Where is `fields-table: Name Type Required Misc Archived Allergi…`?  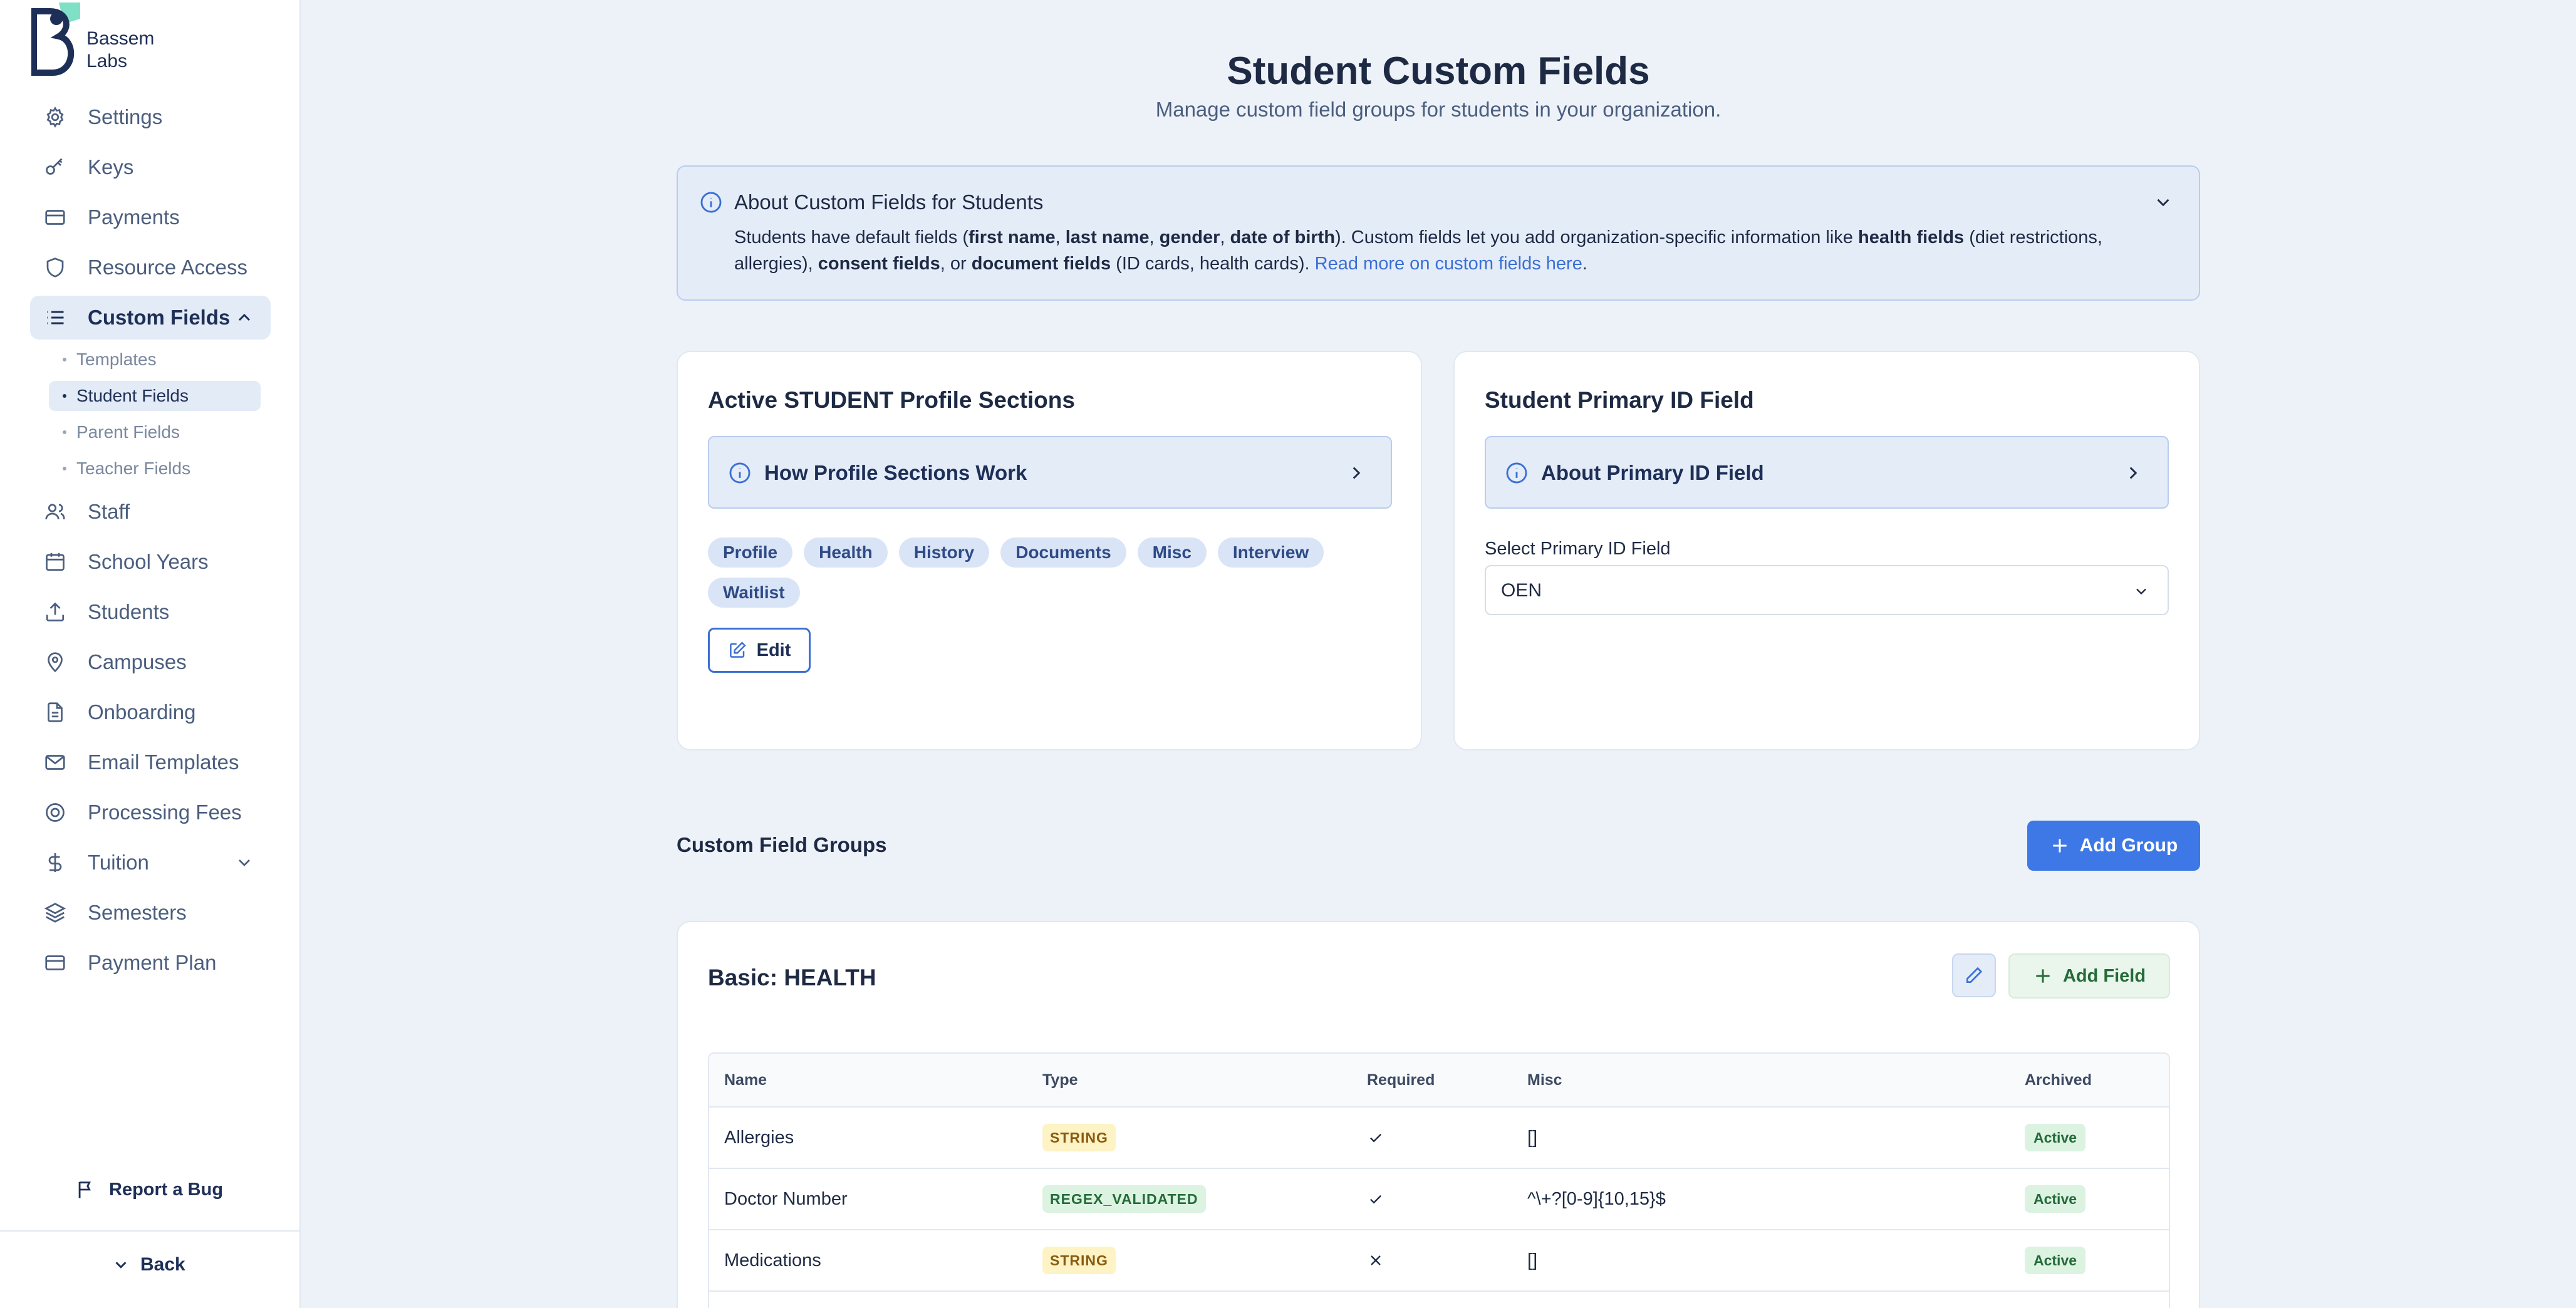
fields-table: Name Type Required Misc Archived Allergi… is located at coordinates (1439, 1180).